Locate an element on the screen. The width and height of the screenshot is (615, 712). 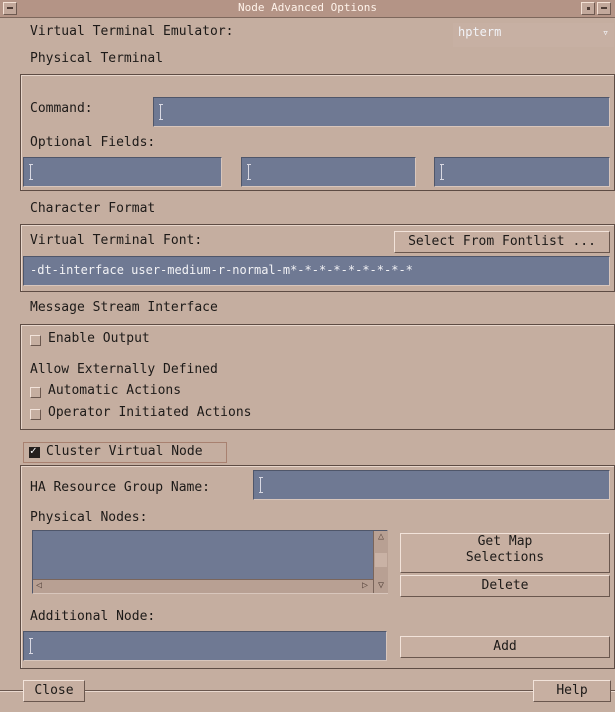
physical-terminal-heading: Physical Terminal is located at coordinates (97, 58).